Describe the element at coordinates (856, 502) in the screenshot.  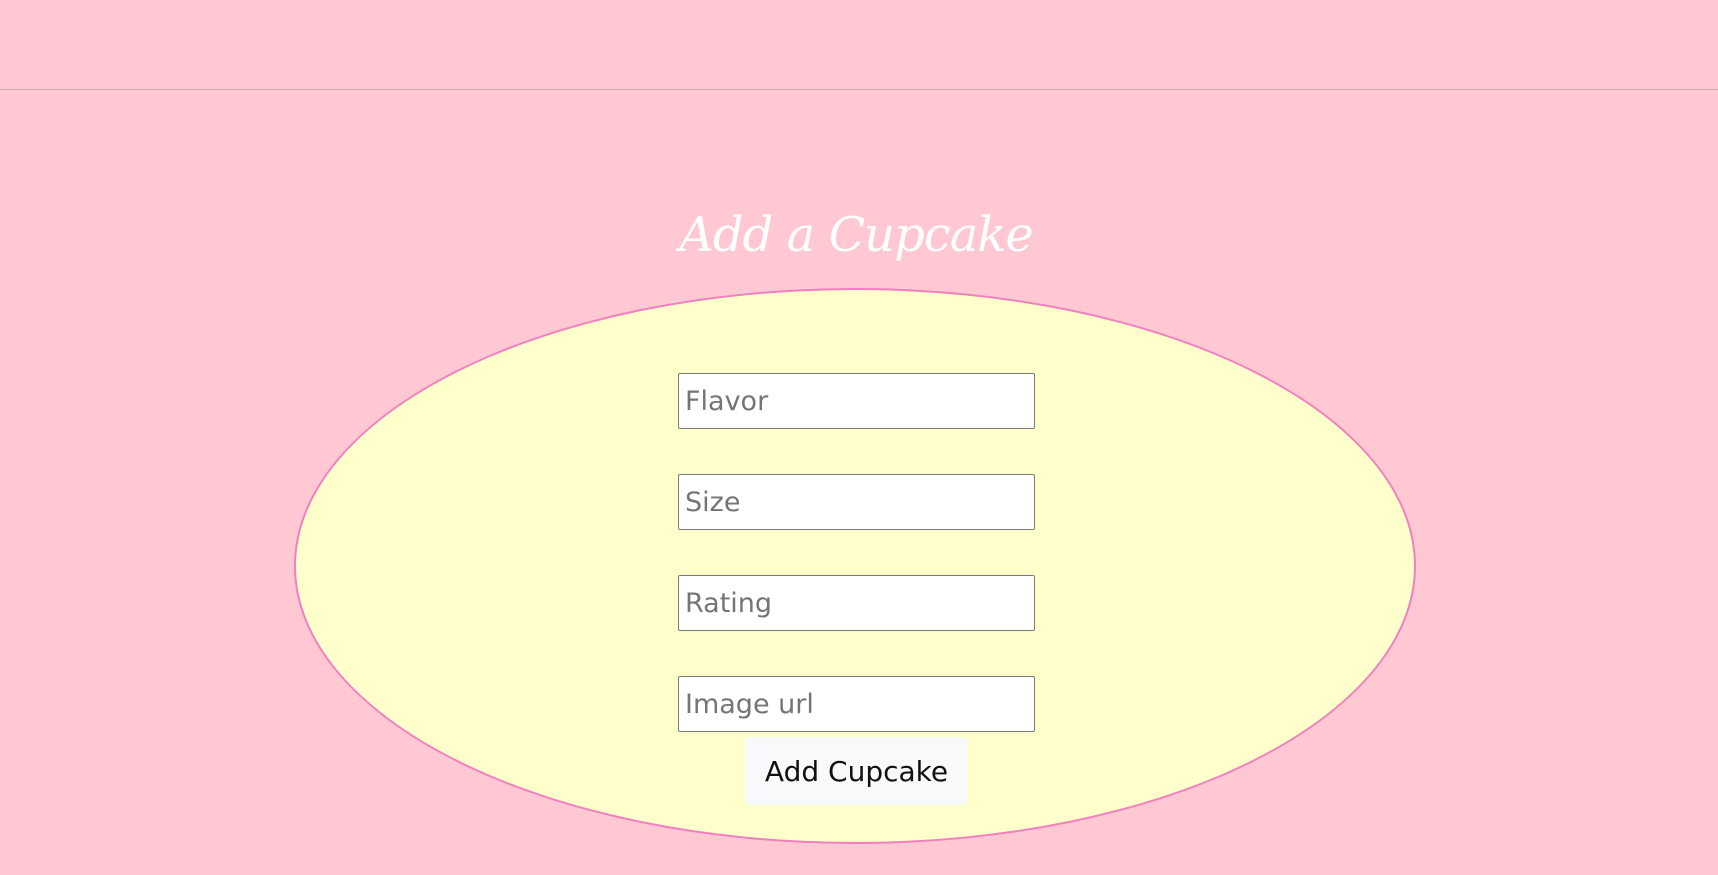
I see `size-input` at that location.